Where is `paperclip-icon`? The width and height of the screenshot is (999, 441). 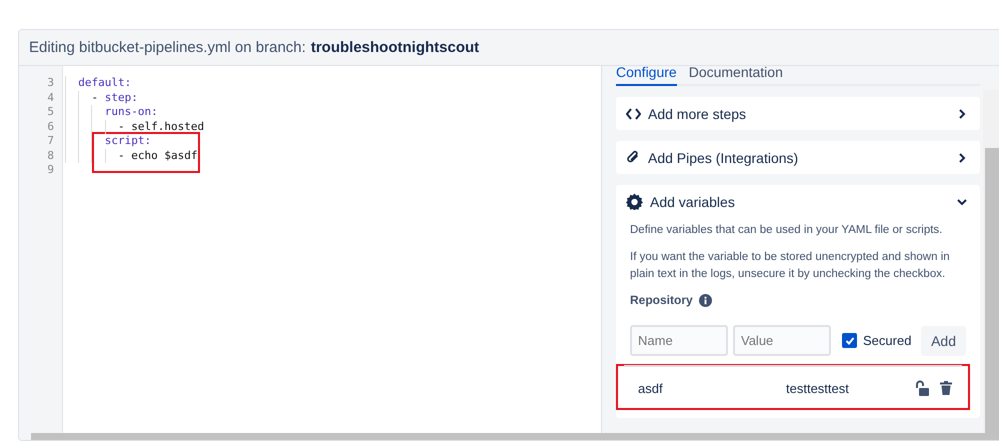 paperclip-icon is located at coordinates (633, 157).